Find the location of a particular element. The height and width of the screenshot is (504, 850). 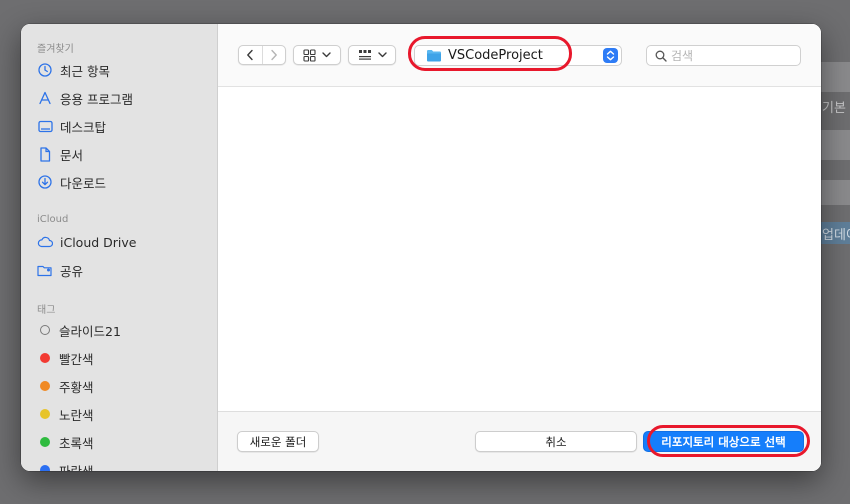

view-mode-button is located at coordinates (317, 55).